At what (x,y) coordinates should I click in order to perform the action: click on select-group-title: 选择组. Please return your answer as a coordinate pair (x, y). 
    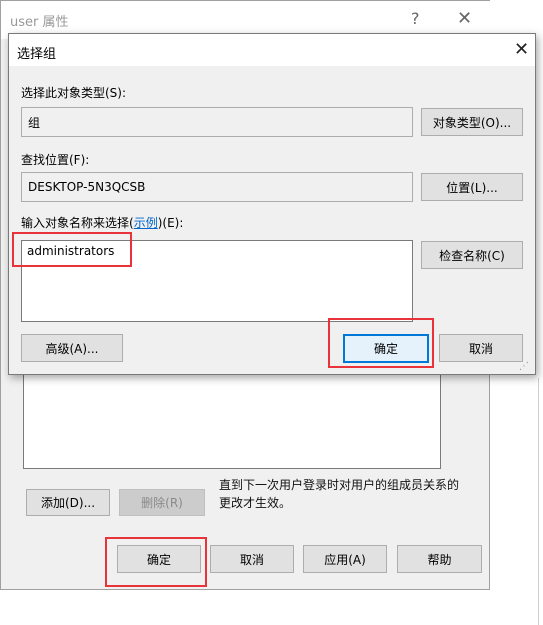
    Looking at the image, I should click on (37, 54).